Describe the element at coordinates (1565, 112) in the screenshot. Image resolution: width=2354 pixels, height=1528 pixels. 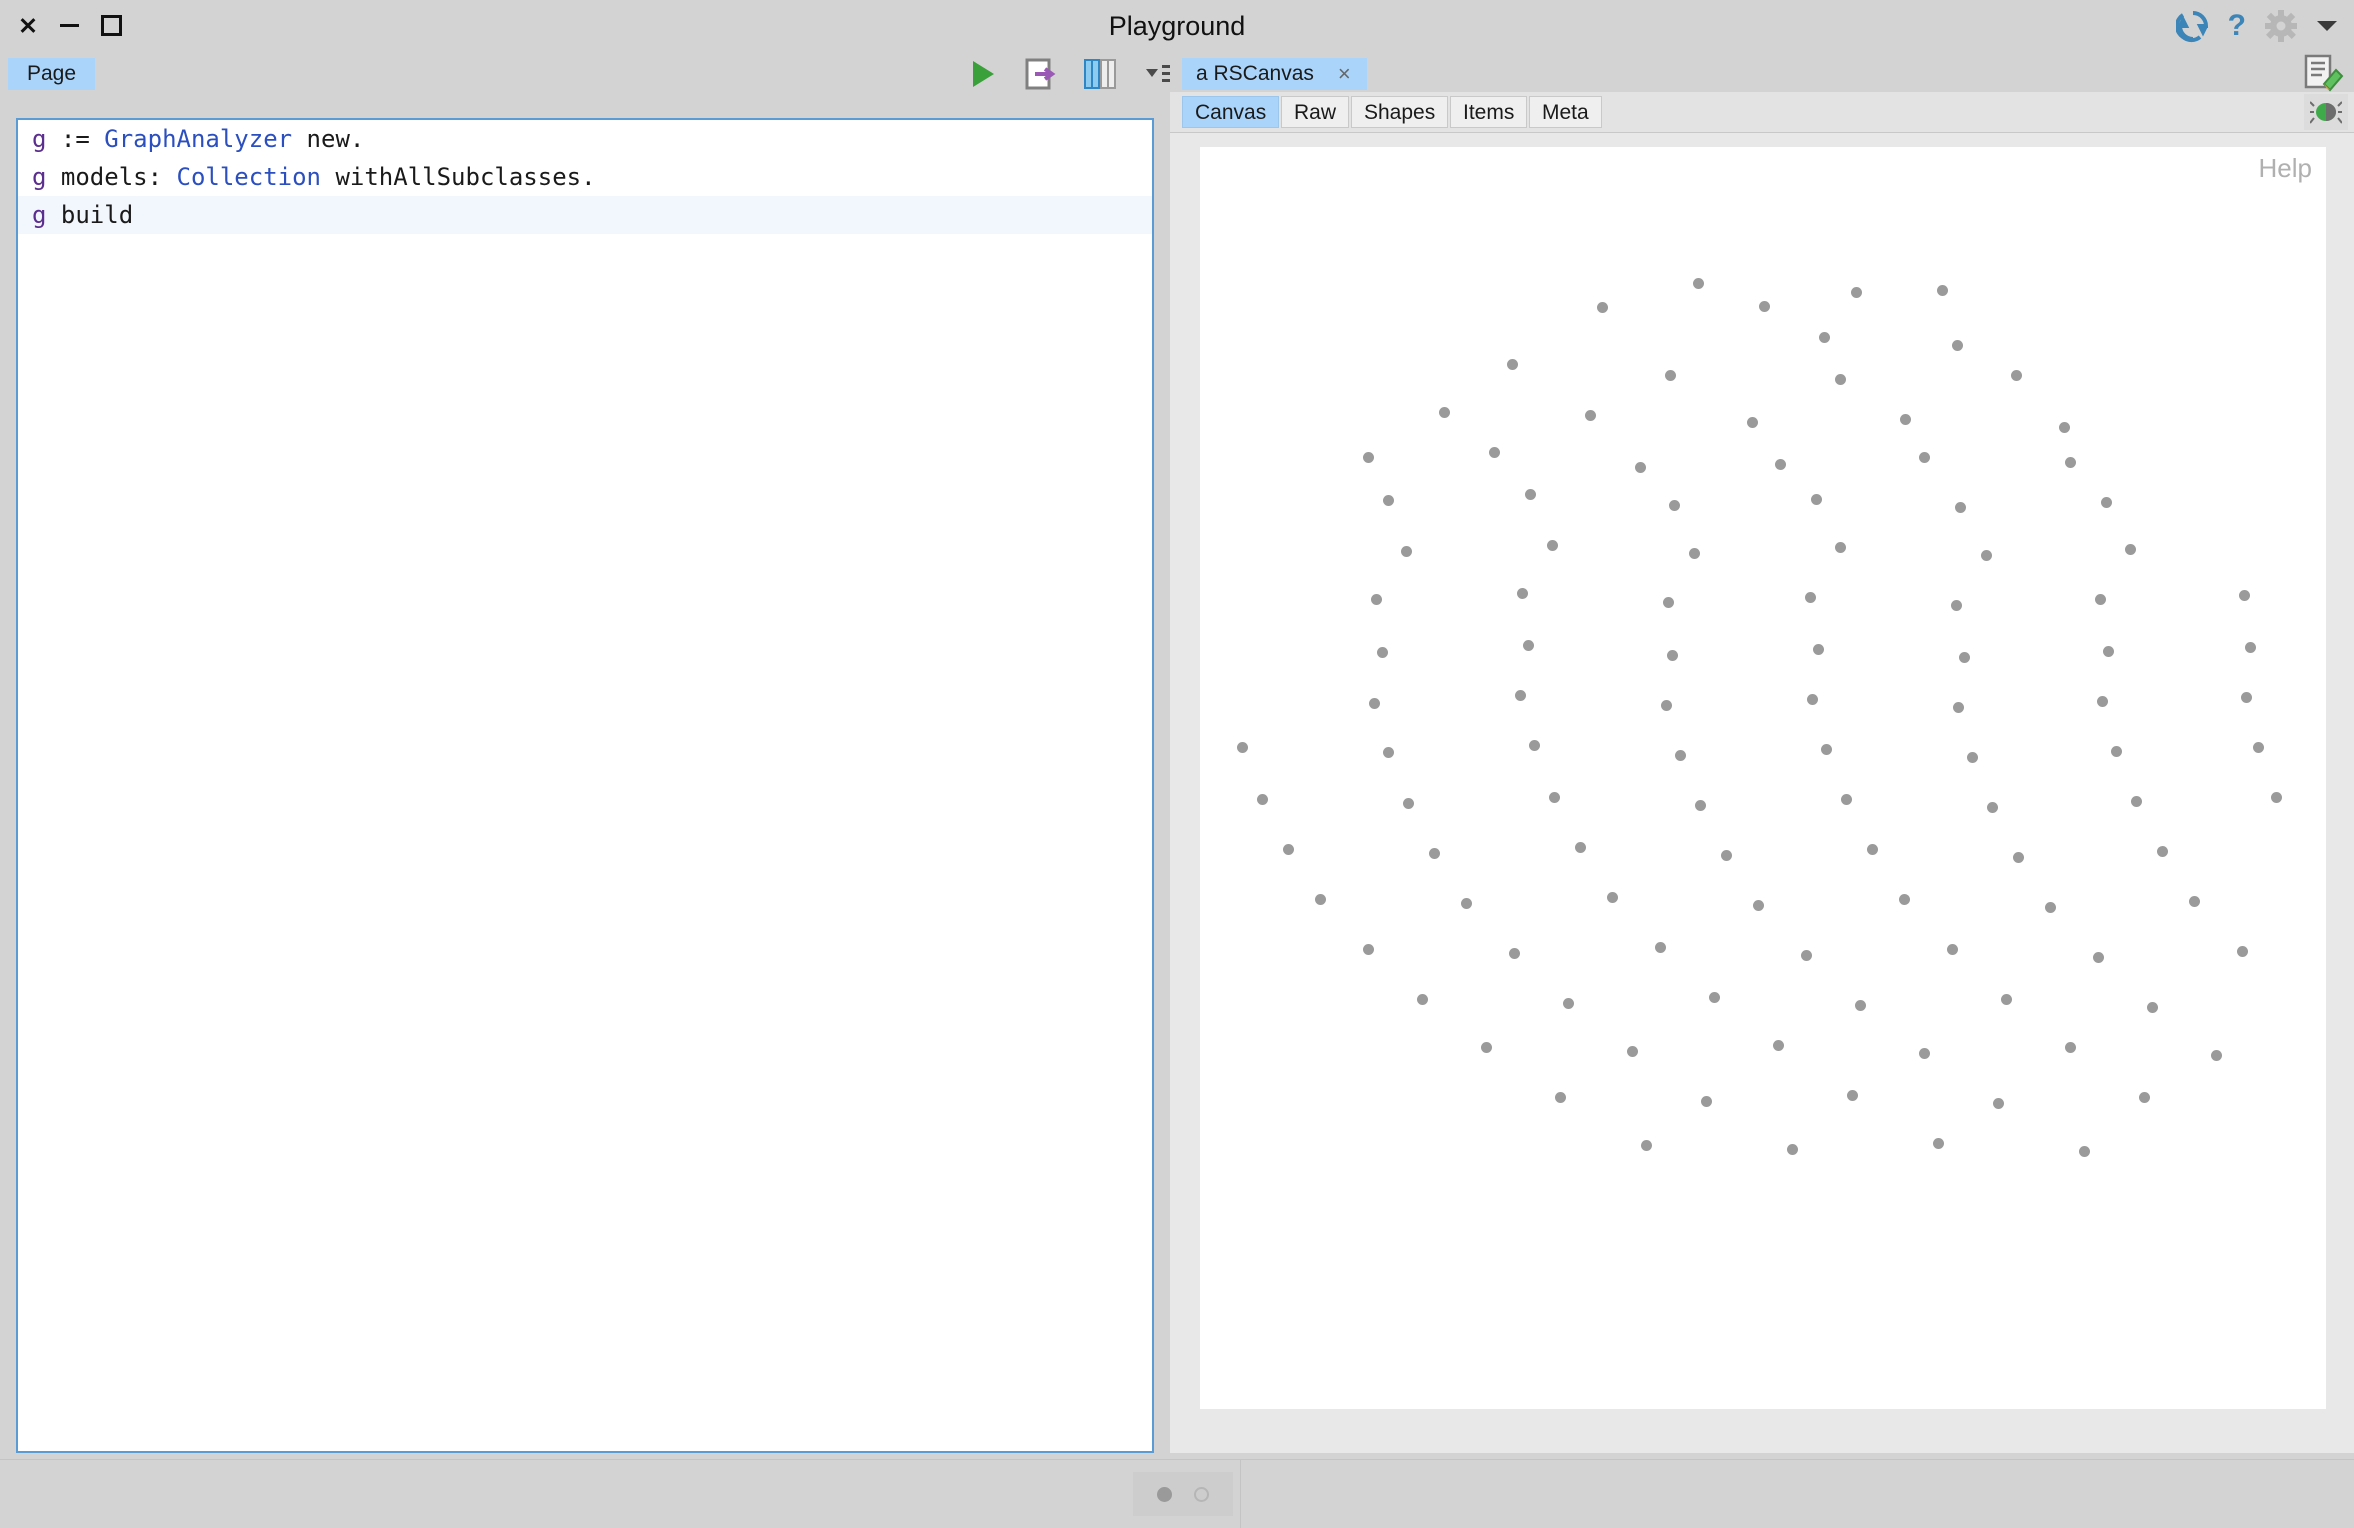
I see `subtab-meta: Meta` at that location.